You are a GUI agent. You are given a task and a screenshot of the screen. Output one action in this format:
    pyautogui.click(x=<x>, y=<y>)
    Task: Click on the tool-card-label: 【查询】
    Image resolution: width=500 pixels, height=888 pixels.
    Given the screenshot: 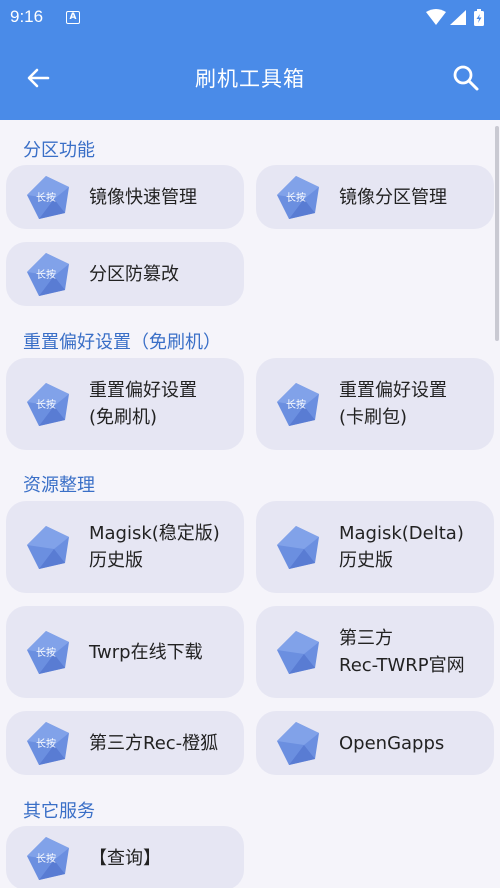 What is the action you would take?
    pyautogui.click(x=161, y=858)
    